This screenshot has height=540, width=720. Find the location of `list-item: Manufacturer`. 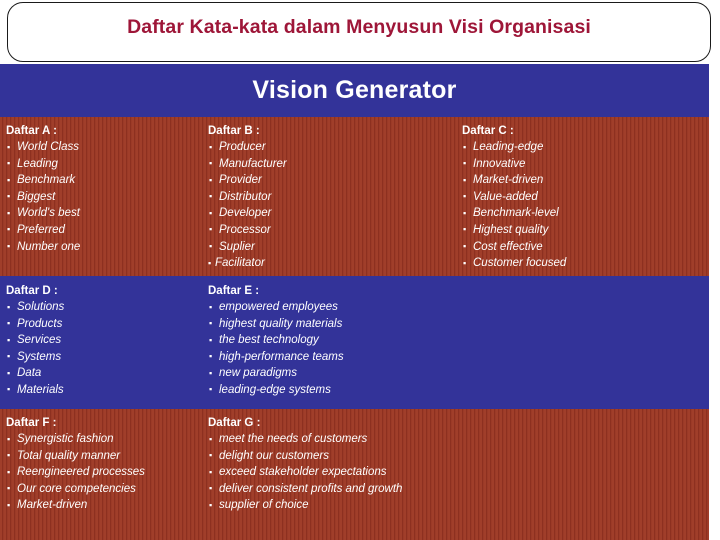

list-item: Manufacturer is located at coordinates (247, 164).